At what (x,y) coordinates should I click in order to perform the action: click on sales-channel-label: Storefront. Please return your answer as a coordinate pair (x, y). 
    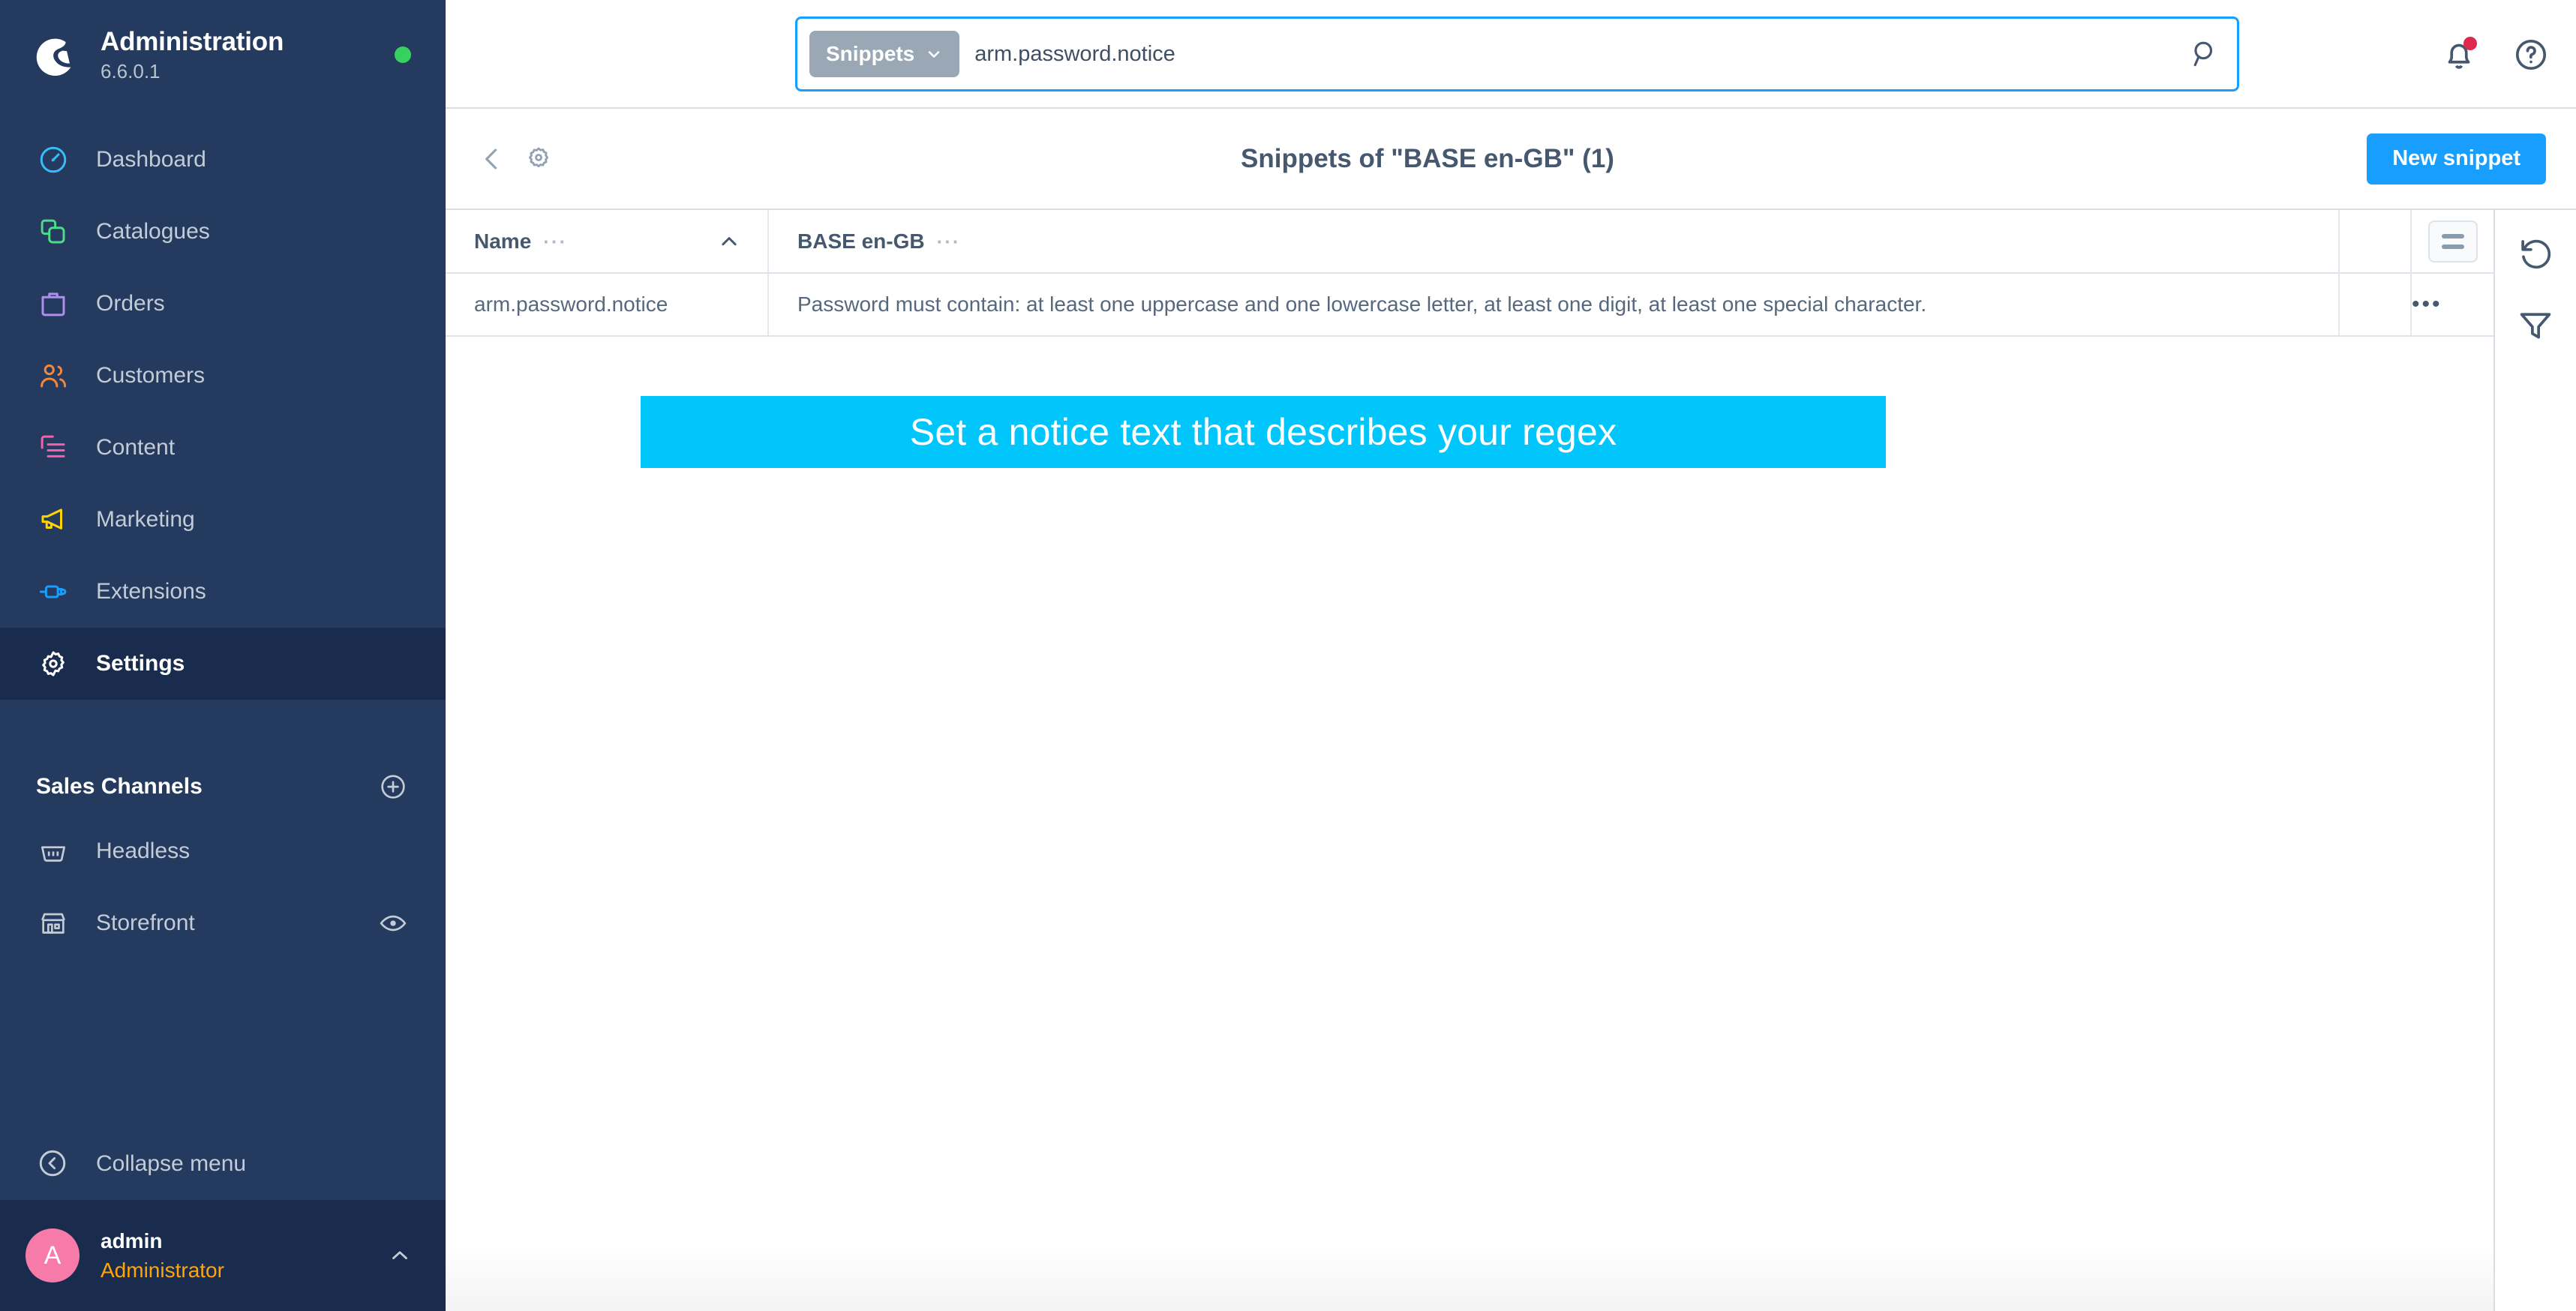
    Looking at the image, I should click on (145, 922).